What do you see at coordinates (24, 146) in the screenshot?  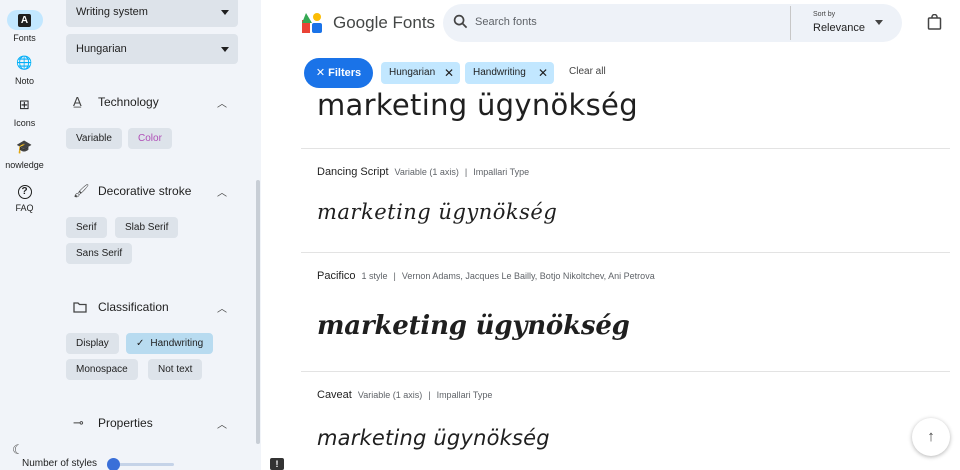 I see `graduation-cap-icon: 🎓` at bounding box center [24, 146].